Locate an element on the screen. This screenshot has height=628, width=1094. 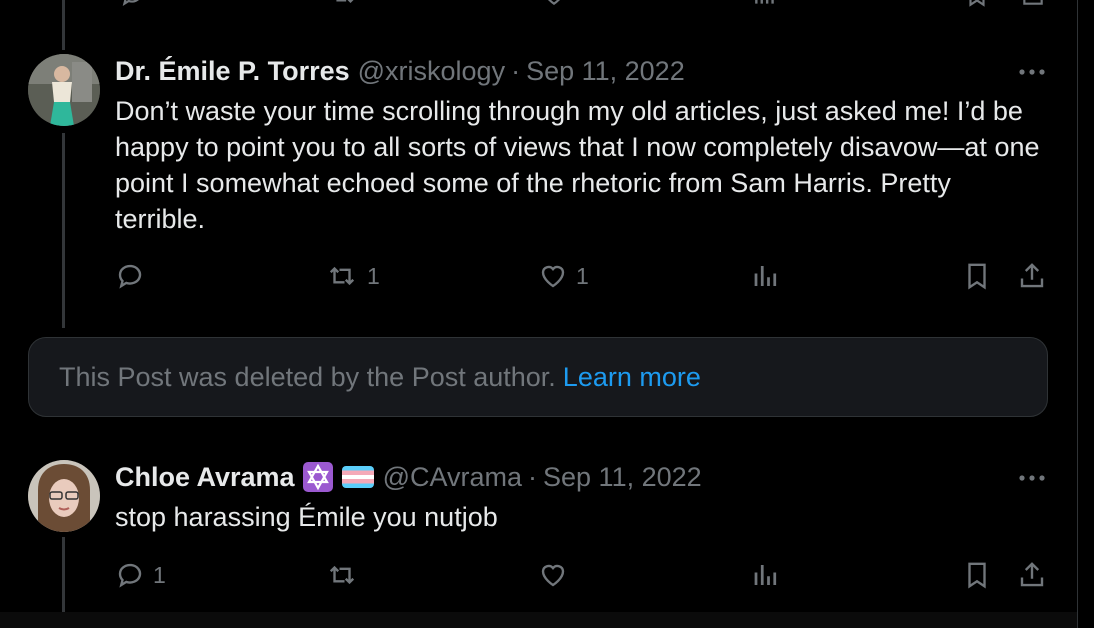
reply-button is located at coordinates (134, 276).